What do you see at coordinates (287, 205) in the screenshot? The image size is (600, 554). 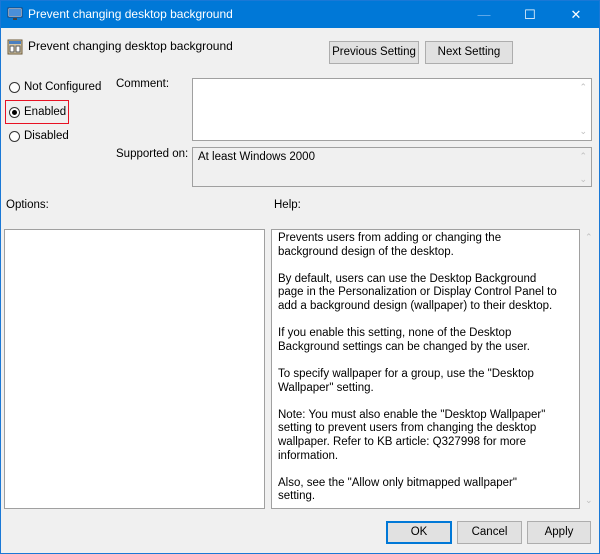 I see `help-label: Help:` at bounding box center [287, 205].